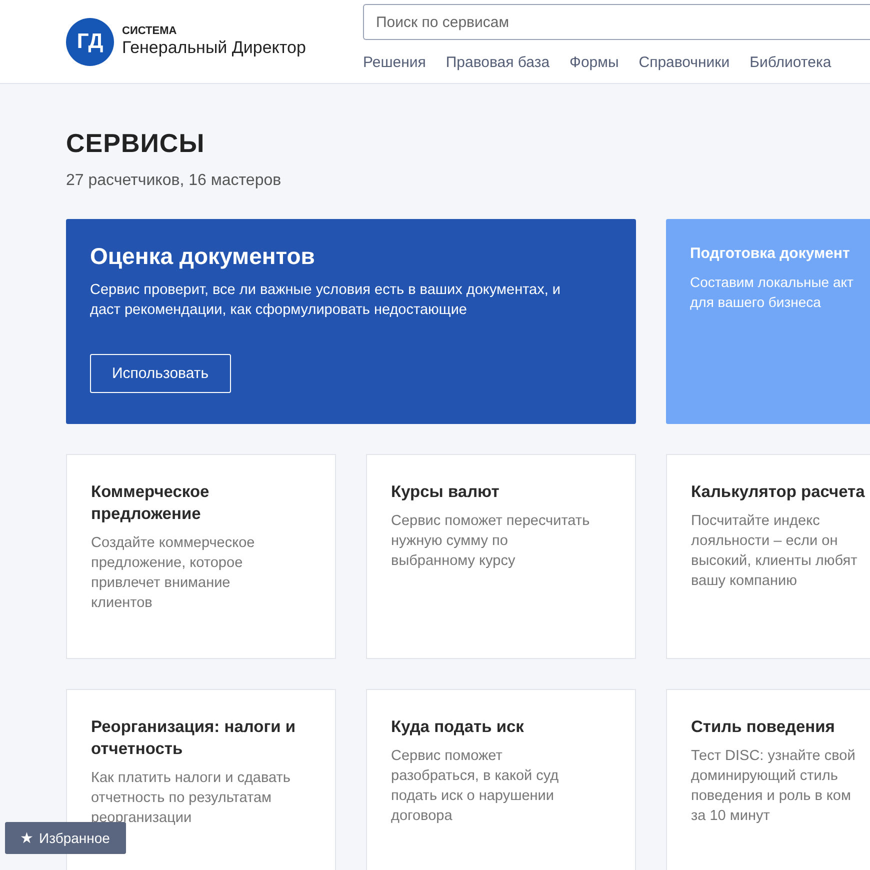 The width and height of the screenshot is (870, 870). What do you see at coordinates (770, 253) in the screenshot?
I see `card-title: Подготовка документ` at bounding box center [770, 253].